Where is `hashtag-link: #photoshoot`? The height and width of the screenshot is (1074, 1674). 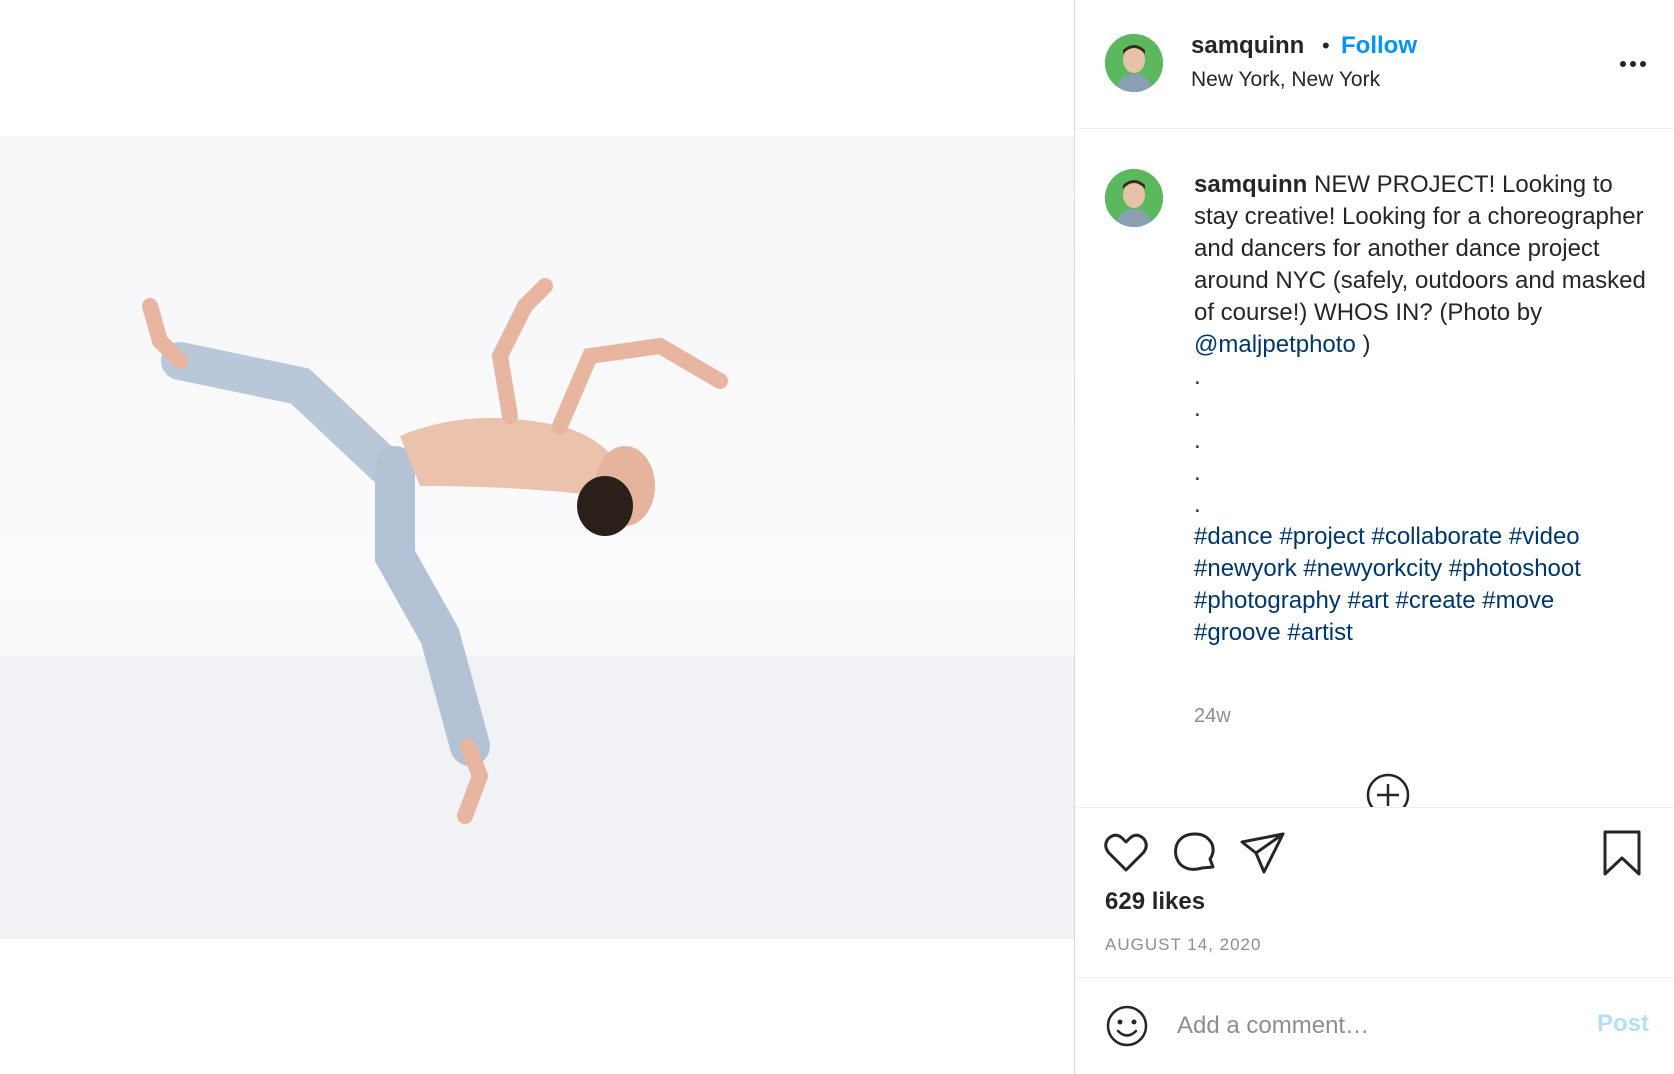
hashtag-link: #photoshoot is located at coordinates (1515, 568).